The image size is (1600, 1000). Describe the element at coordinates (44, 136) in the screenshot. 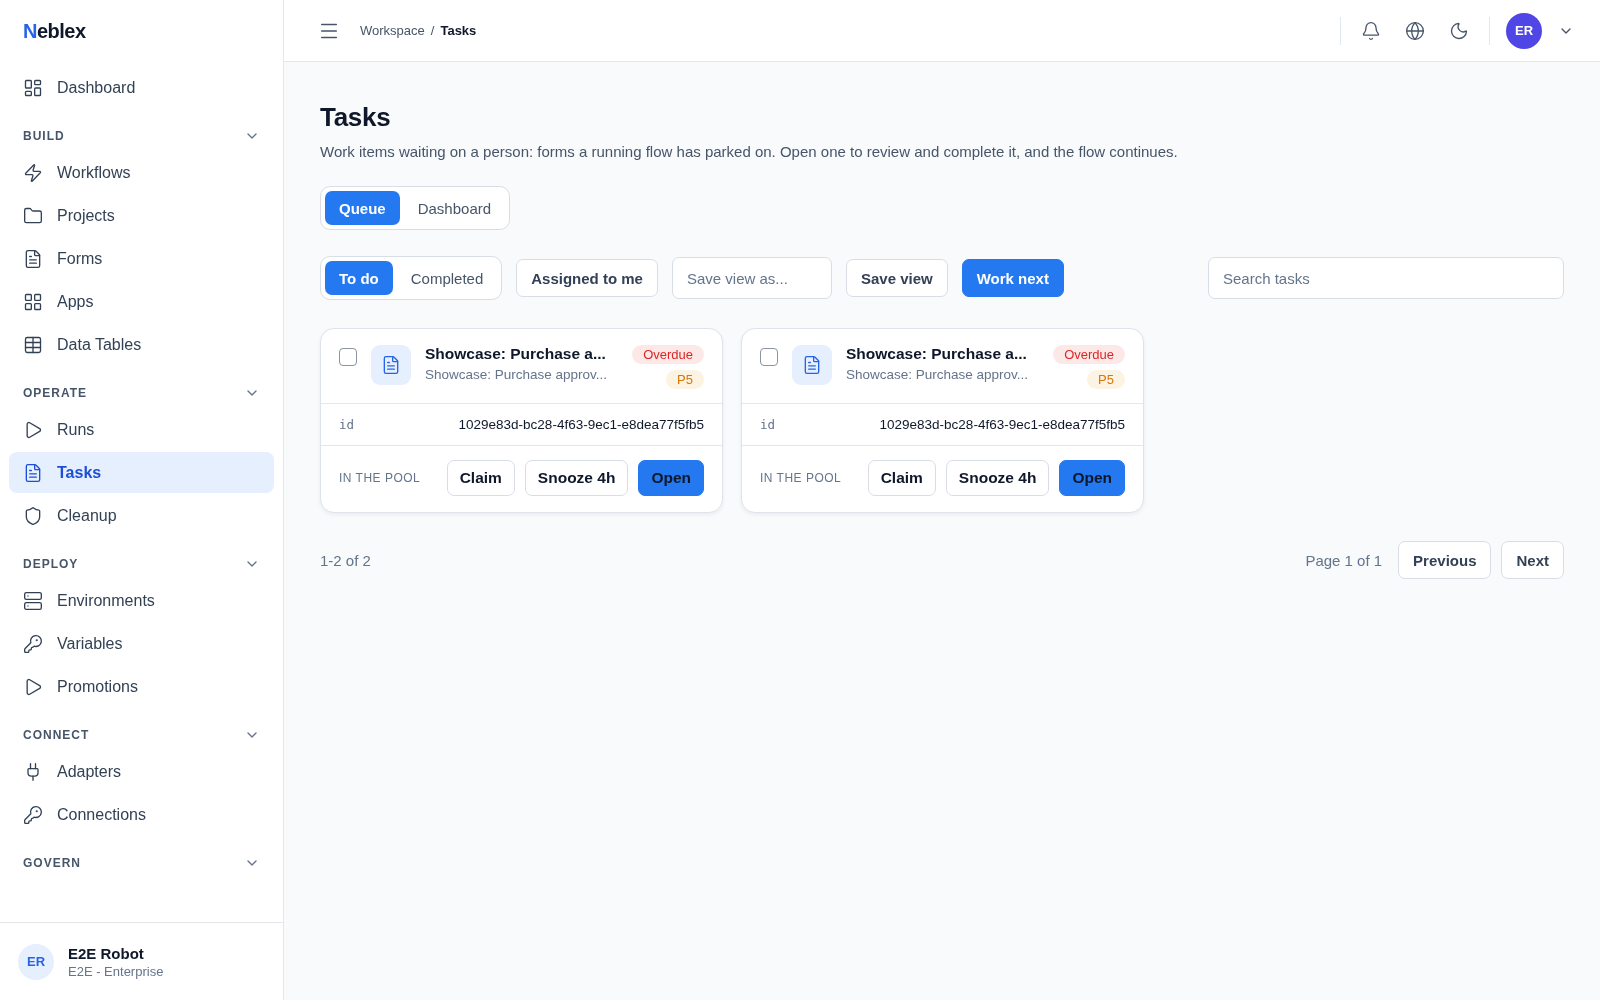

I see `section-title: BUILD` at that location.